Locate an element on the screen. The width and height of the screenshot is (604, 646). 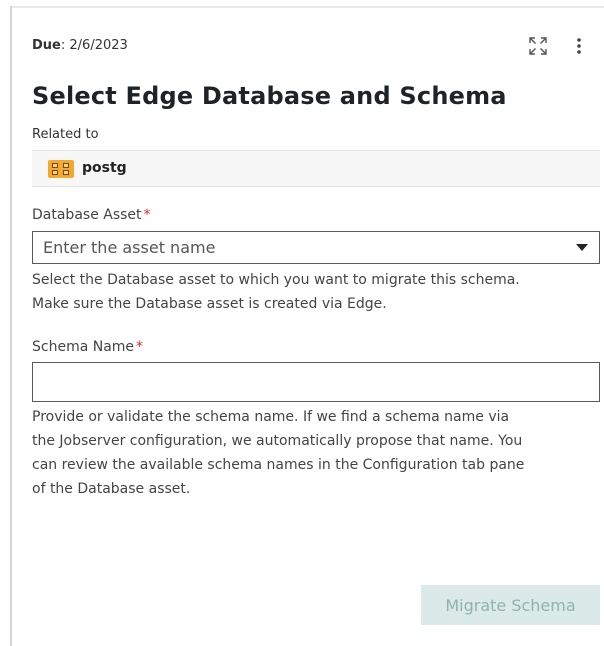
related-asset-name: postg is located at coordinates (104, 168).